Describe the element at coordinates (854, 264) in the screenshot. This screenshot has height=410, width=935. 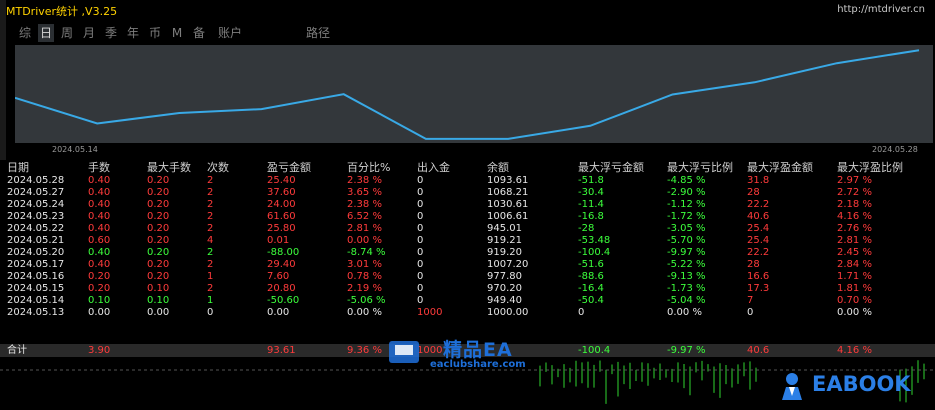
I see `cell-mfpp: 2.84 %` at that location.